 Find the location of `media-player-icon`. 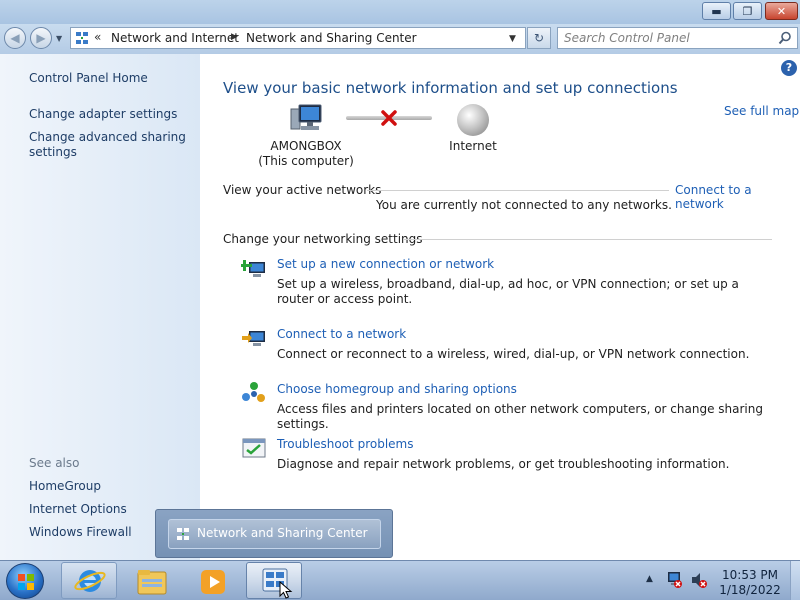

media-player-icon is located at coordinates (213, 582).